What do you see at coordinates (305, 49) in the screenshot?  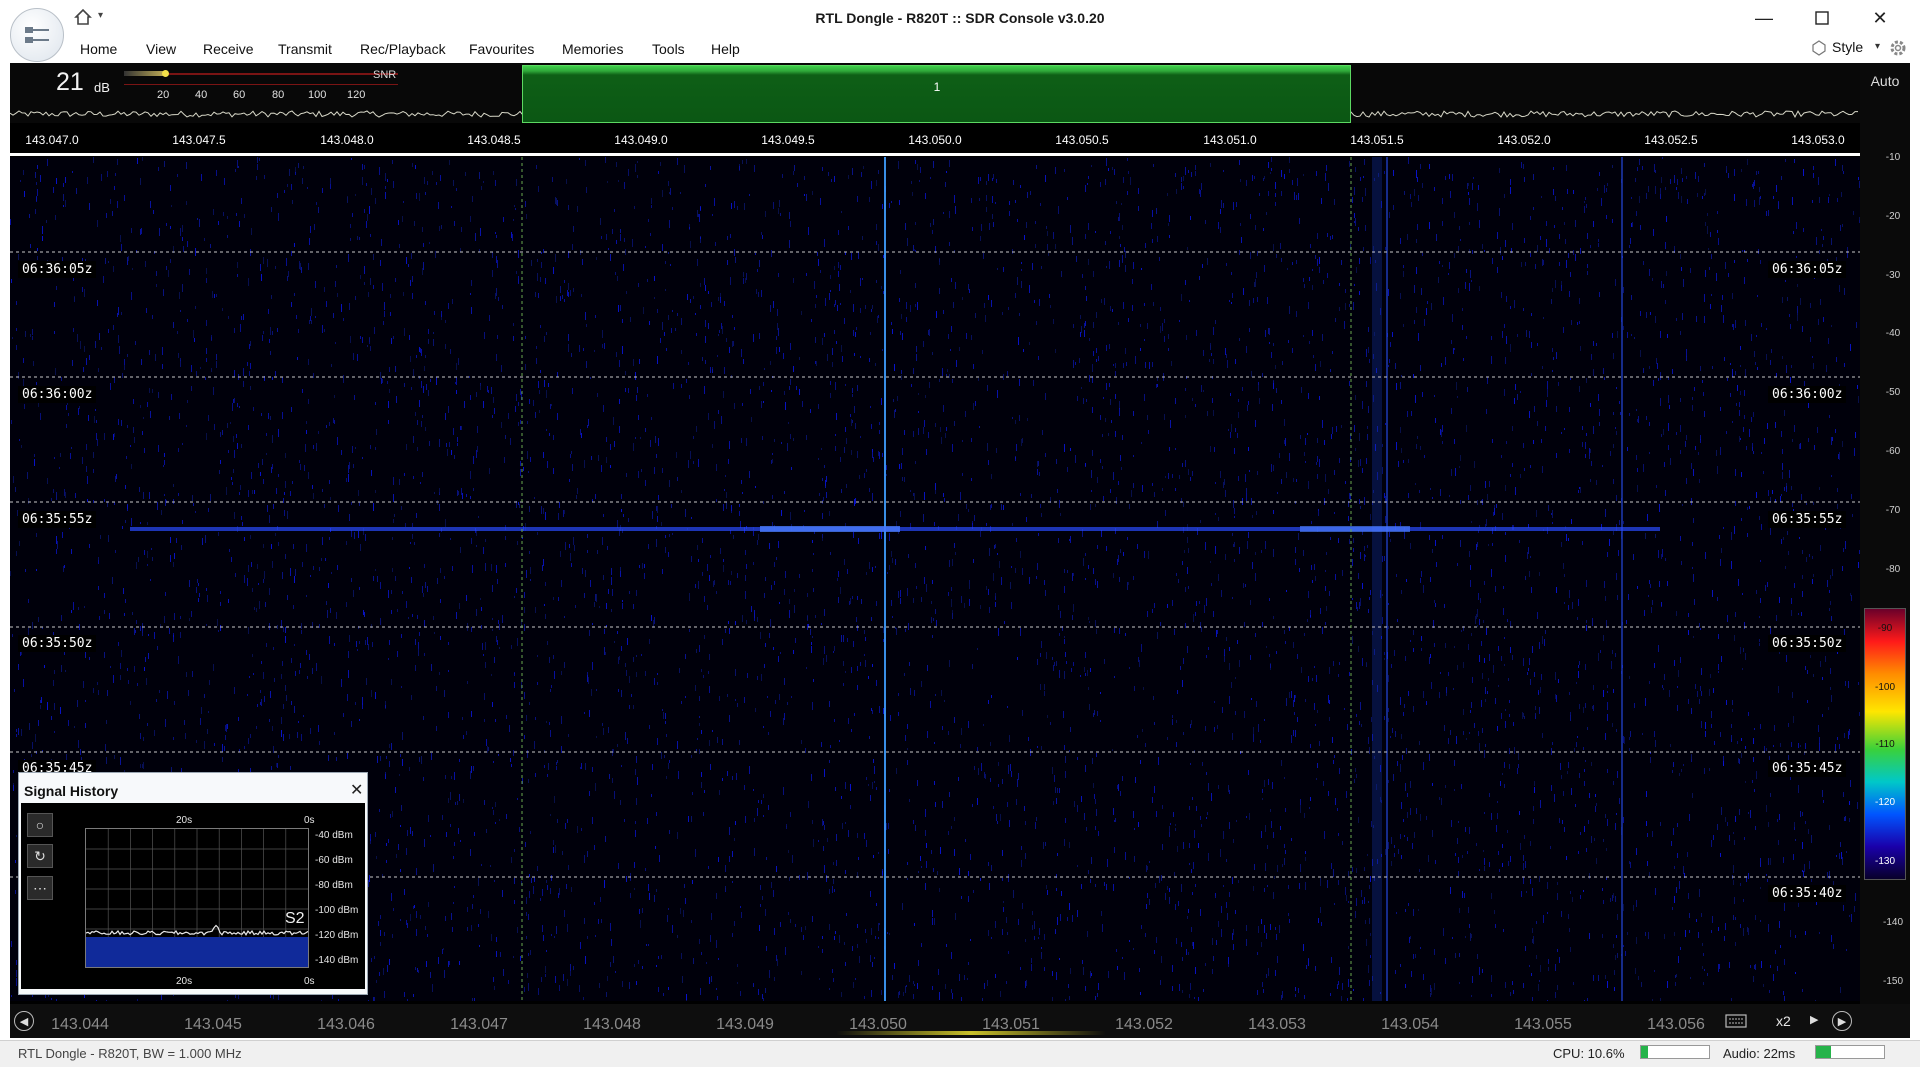 I see `menu-transmit: Transmit` at bounding box center [305, 49].